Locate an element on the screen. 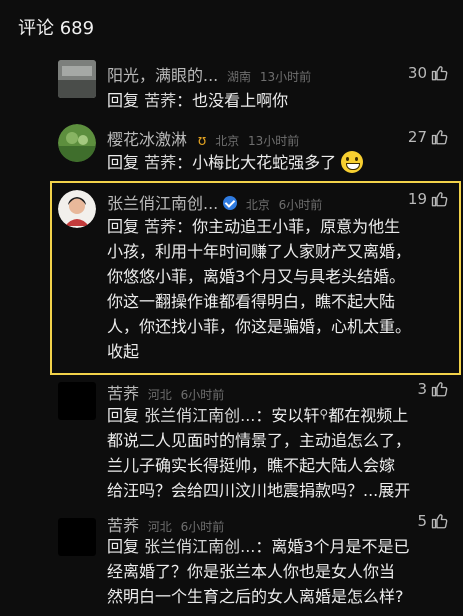 Image resolution: width=463 pixels, height=616 pixels. expand-link: 展开 is located at coordinates (394, 490).